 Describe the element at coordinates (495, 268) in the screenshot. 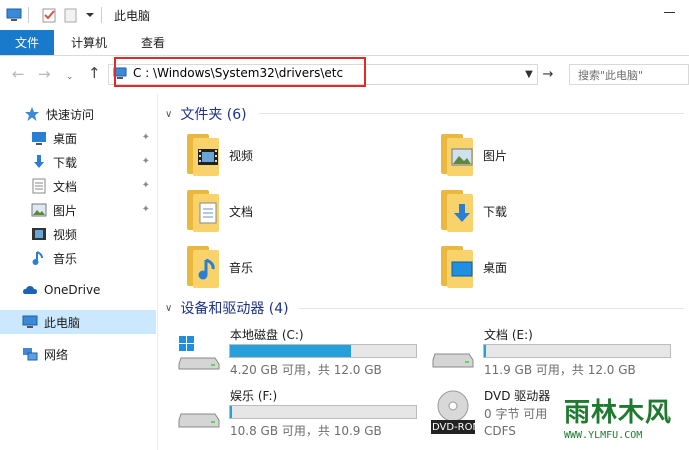

I see `folder-label: 桌面` at that location.